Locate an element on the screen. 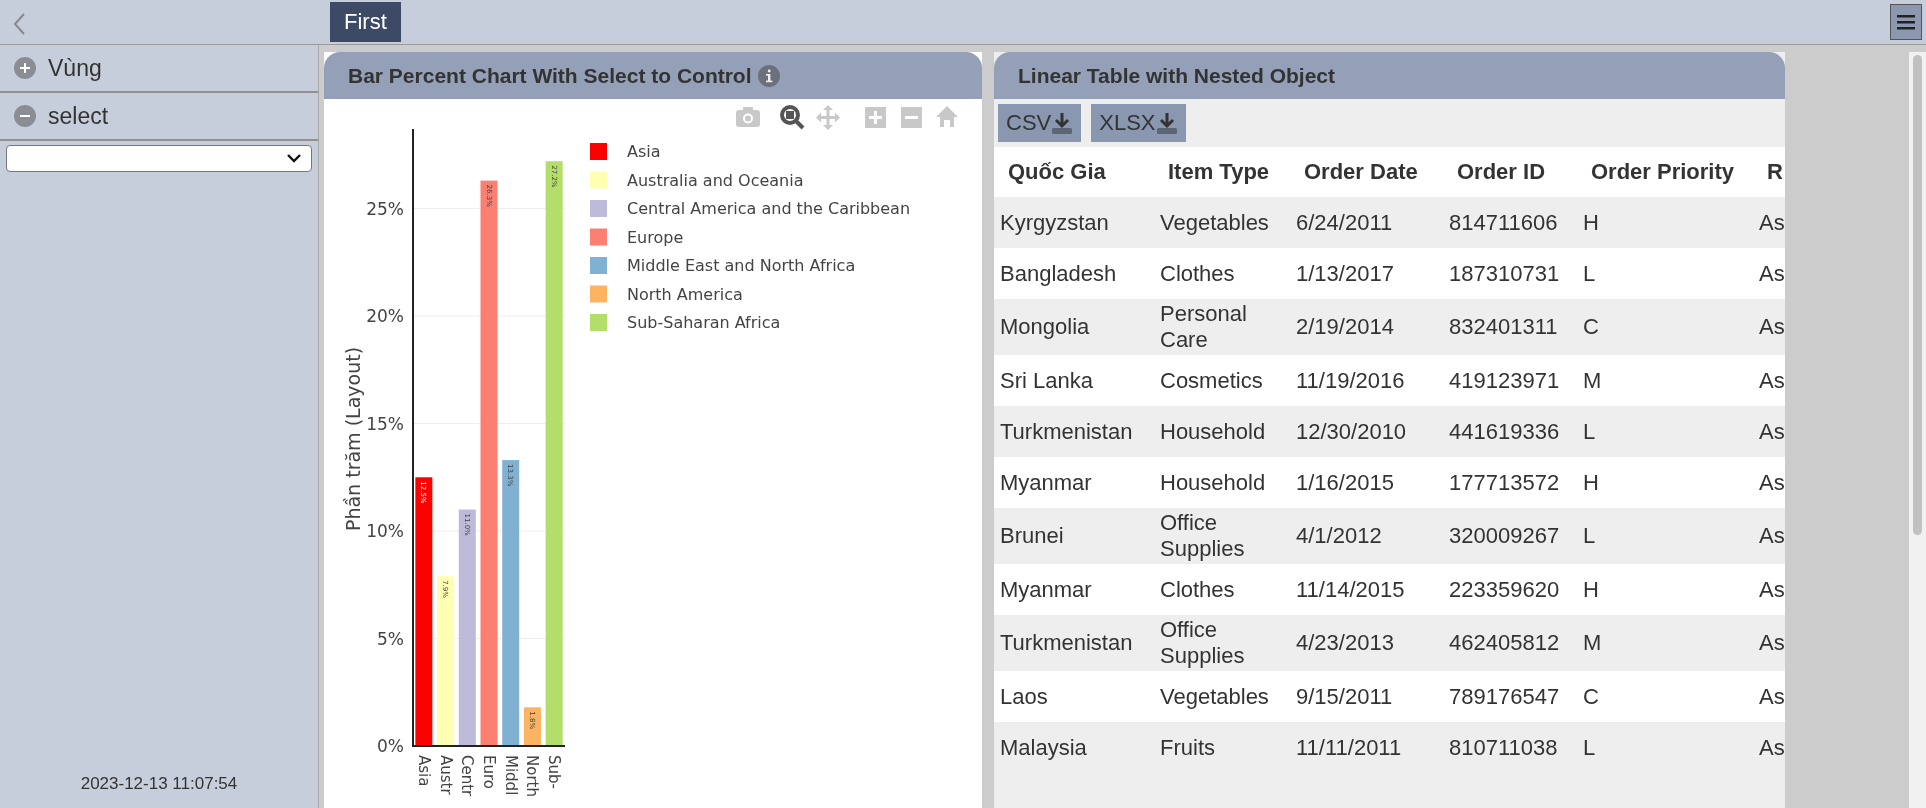 This screenshot has width=1926, height=808. legend-label: Sub-Saharan Africa is located at coordinates (704, 322).